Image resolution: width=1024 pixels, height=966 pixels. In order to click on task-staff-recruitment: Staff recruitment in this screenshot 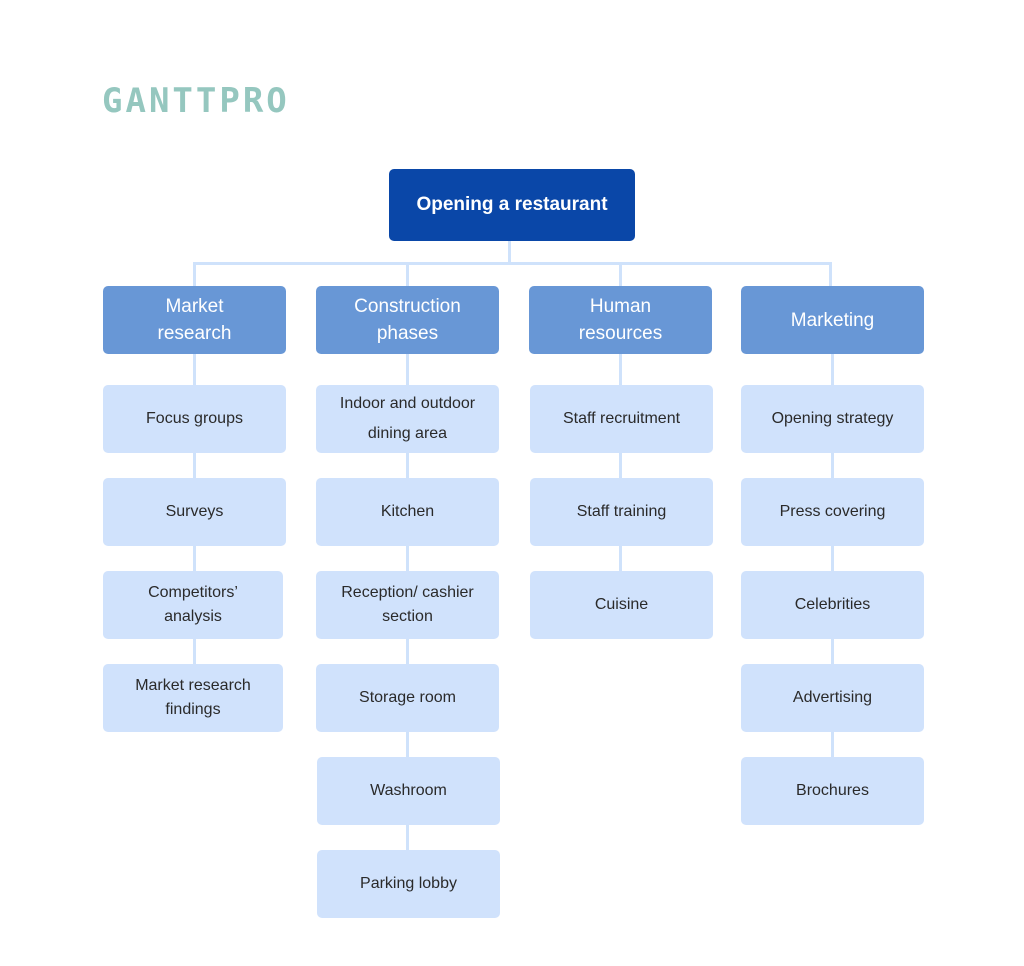, I will do `click(621, 419)`.